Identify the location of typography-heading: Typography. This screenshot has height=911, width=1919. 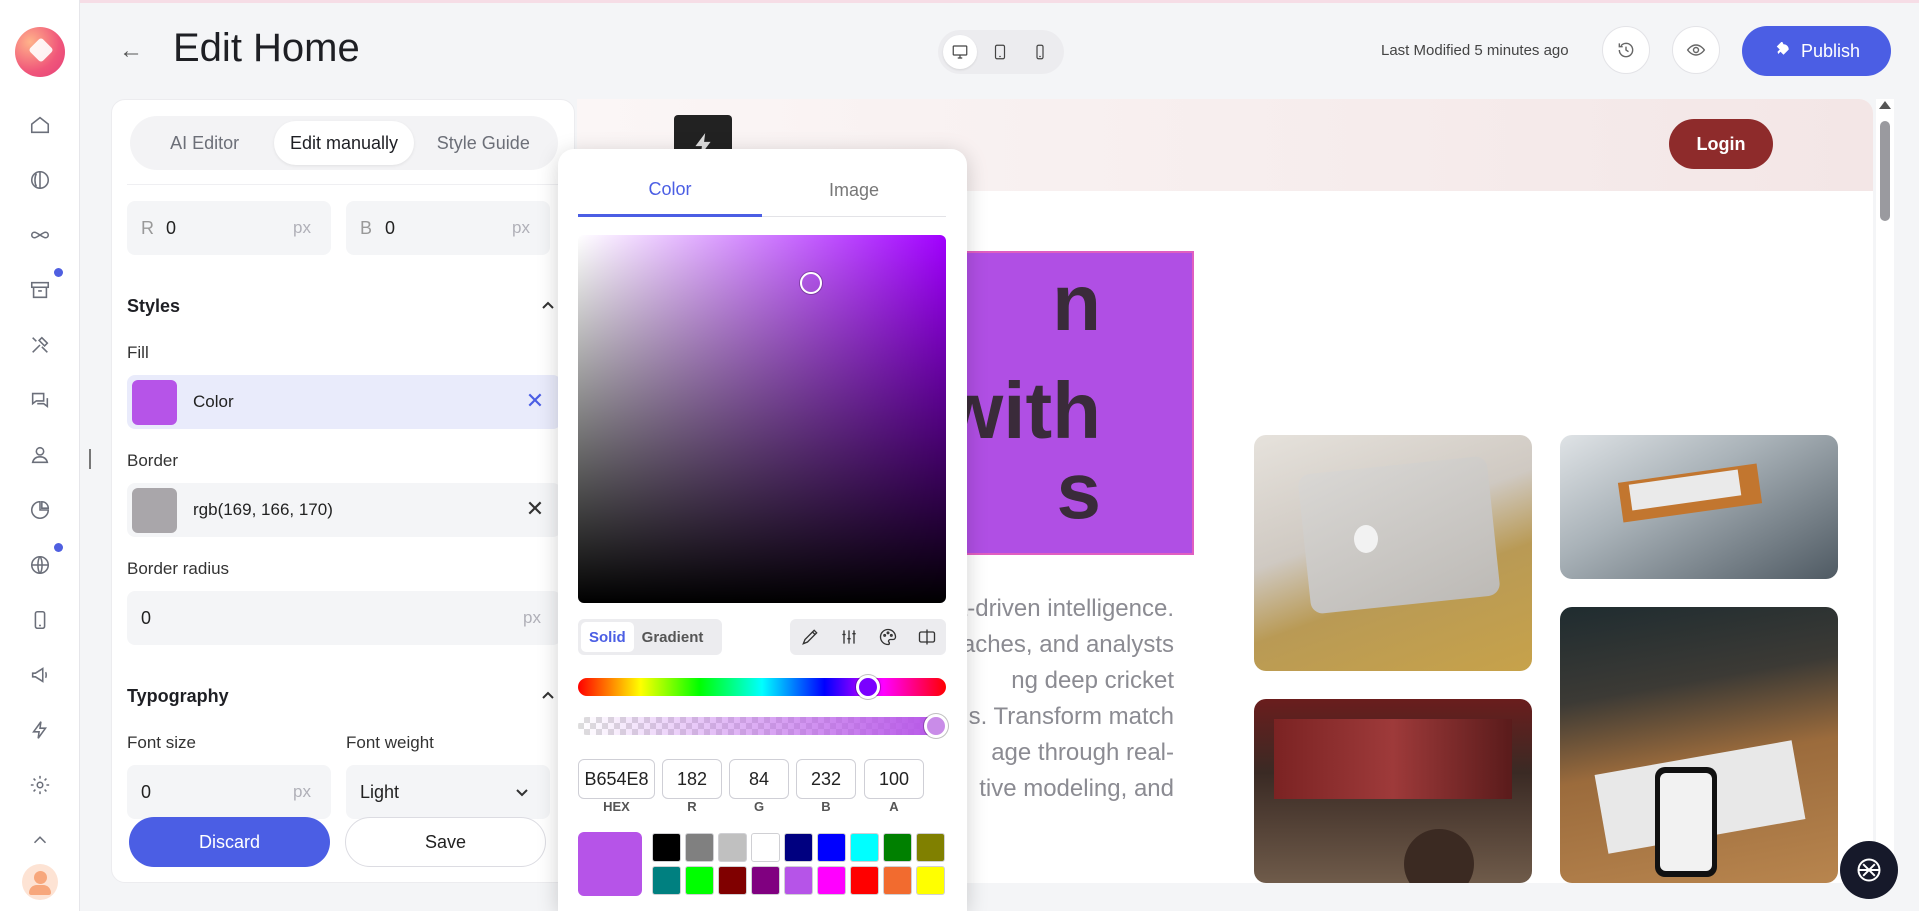
(178, 696).